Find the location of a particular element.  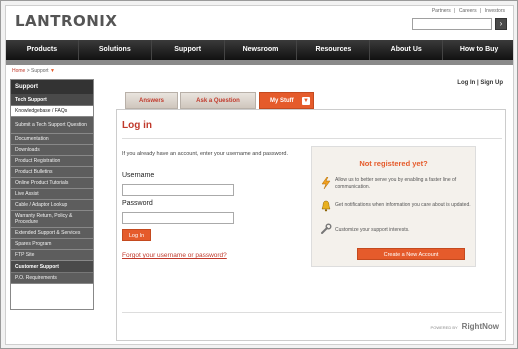

top-links: Partners | Careers | Investors is located at coordinates (467, 11).